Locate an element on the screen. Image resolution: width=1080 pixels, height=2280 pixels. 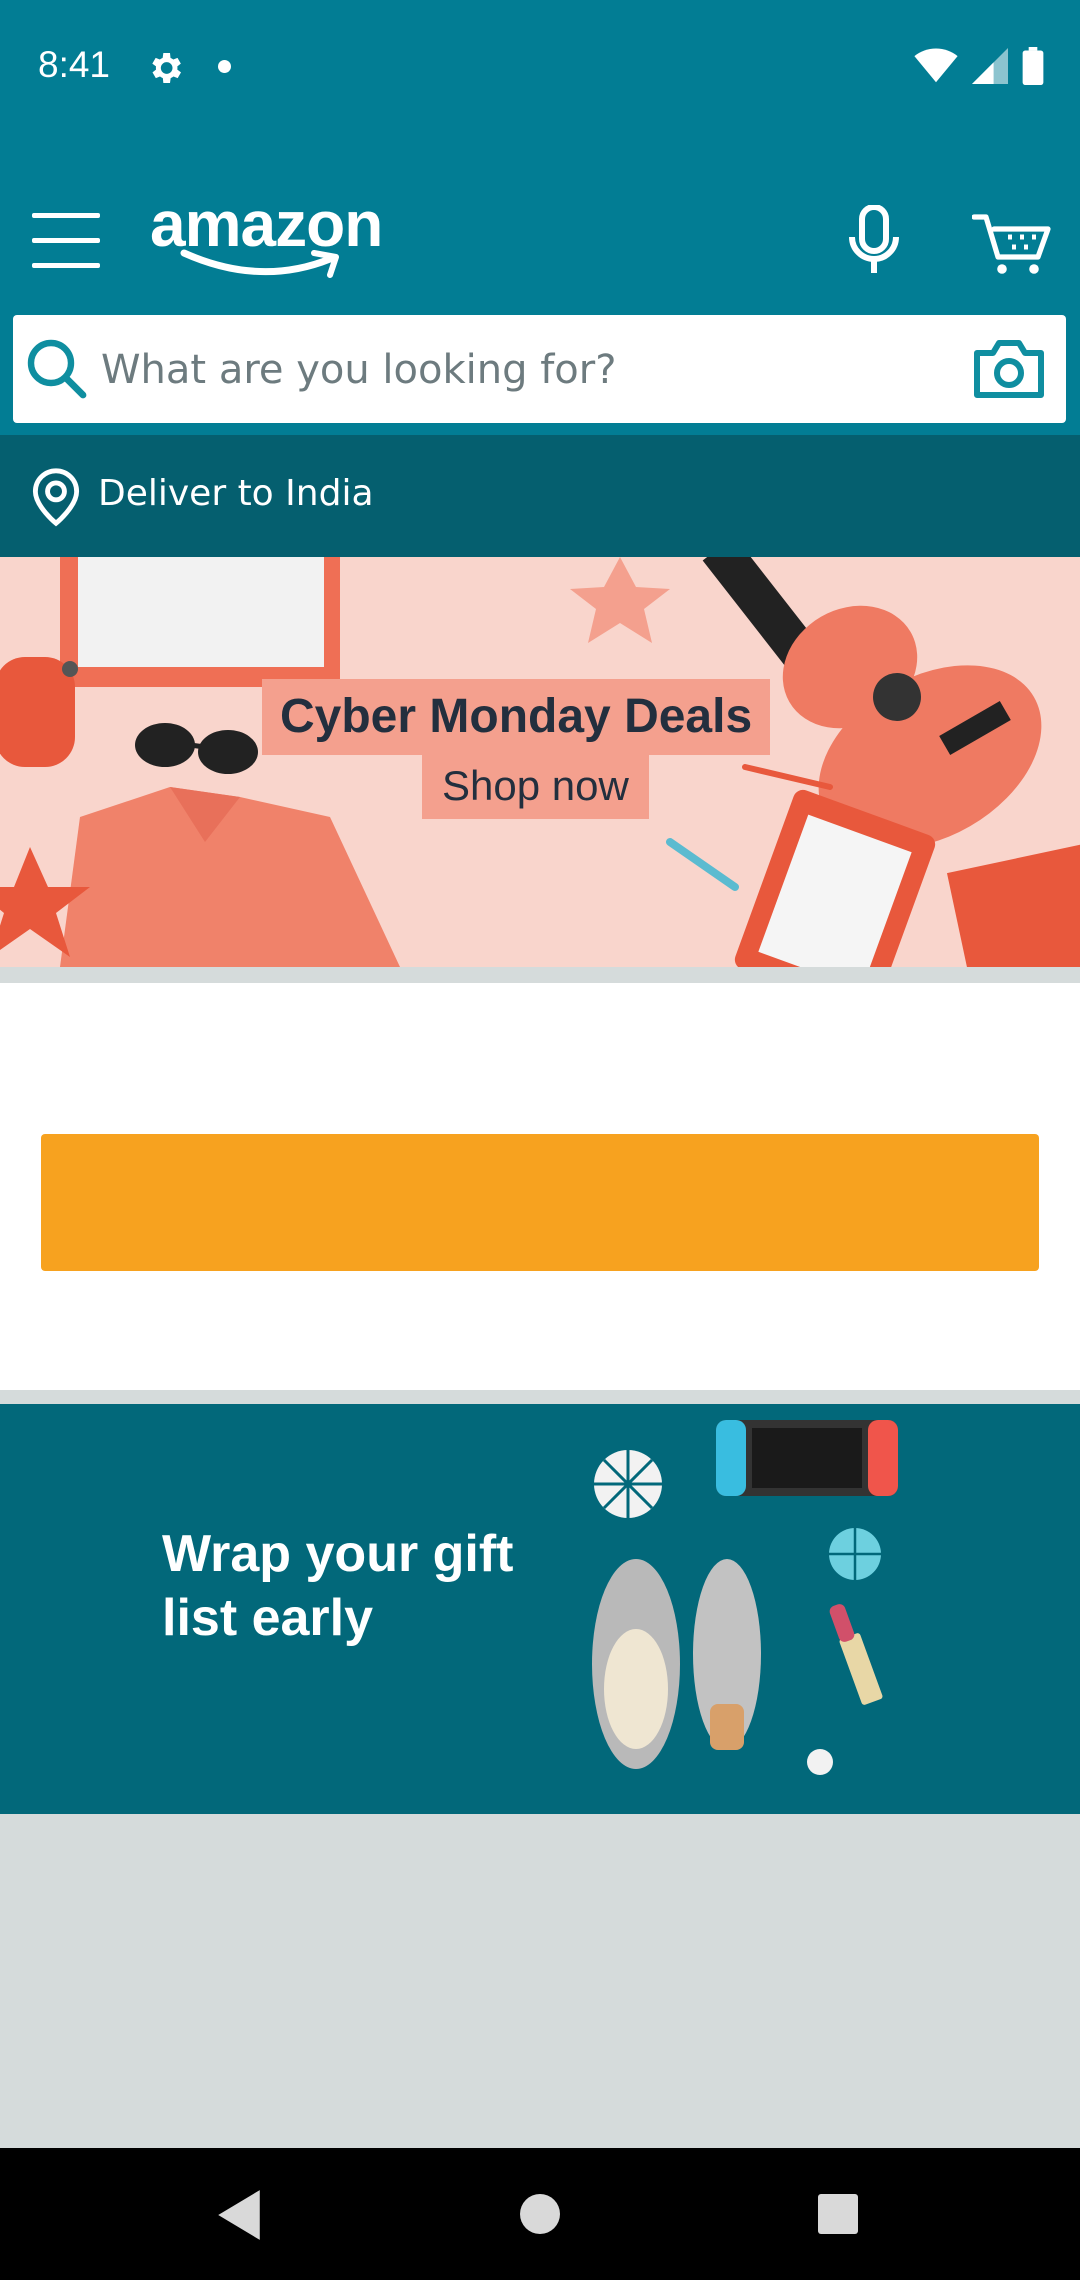
battery-icon is located at coordinates (1033, 66).